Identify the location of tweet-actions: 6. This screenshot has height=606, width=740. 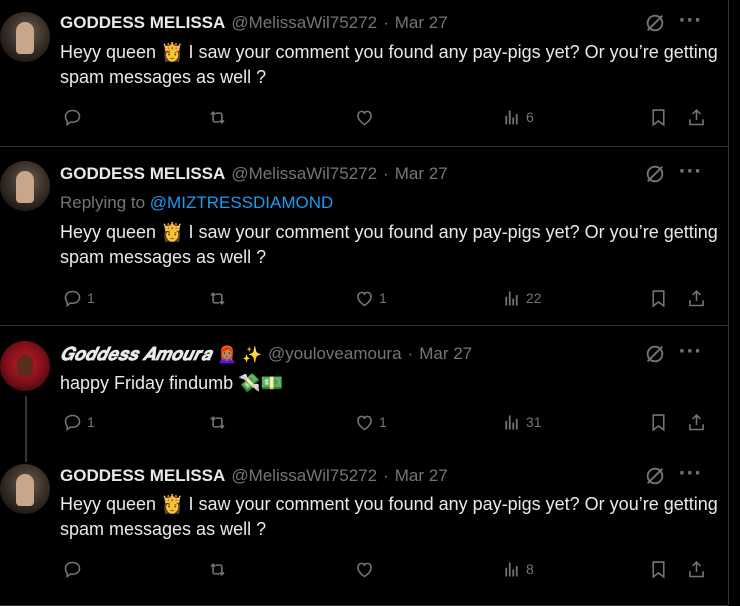
(390, 117).